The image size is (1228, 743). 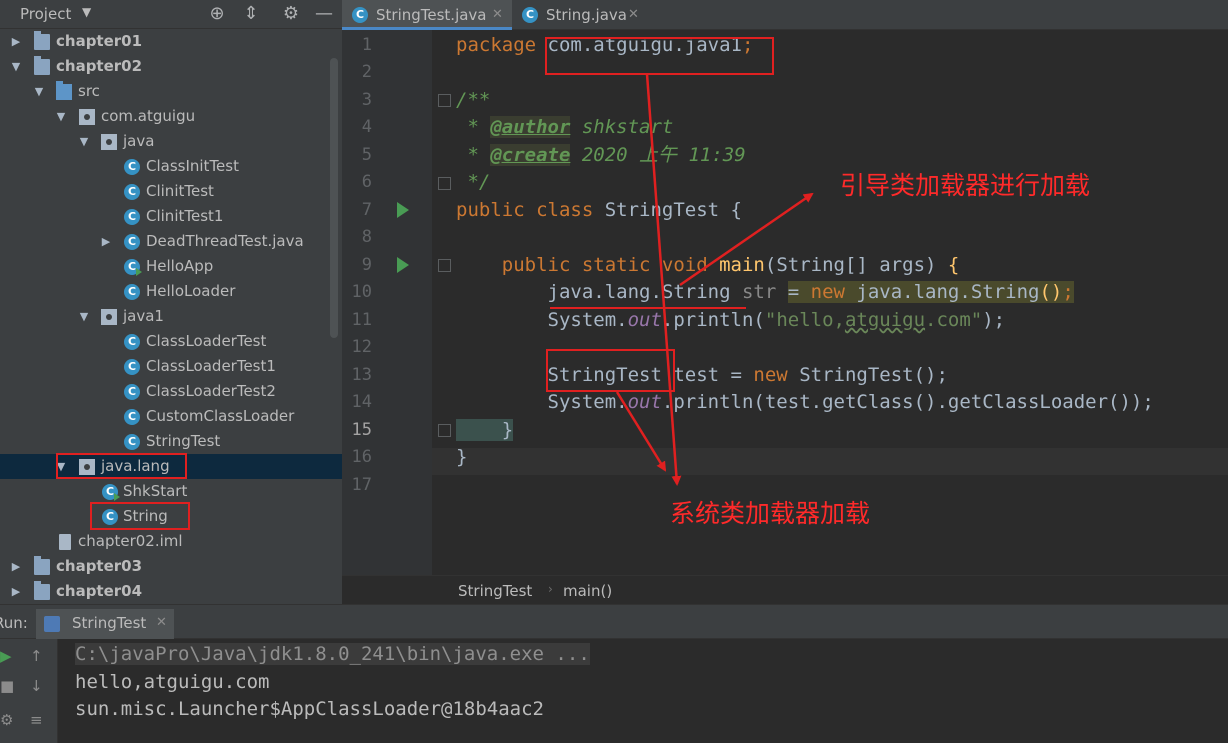 I want to click on rerun-icon: ▶, so click(x=6, y=656).